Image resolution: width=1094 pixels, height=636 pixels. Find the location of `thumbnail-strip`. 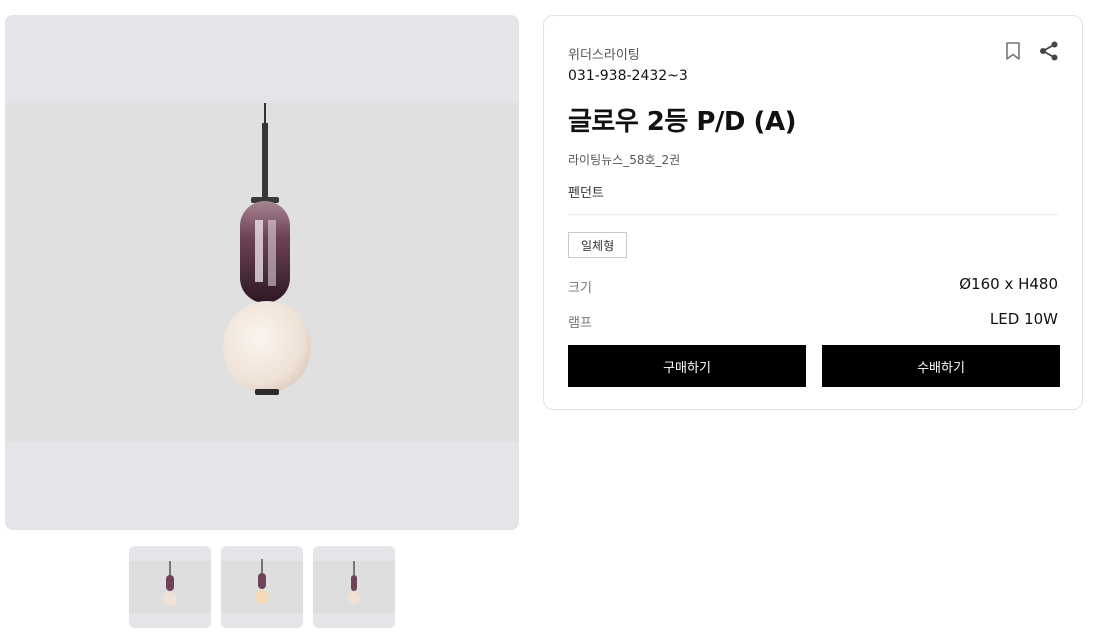

thumbnail-strip is located at coordinates (262, 587).